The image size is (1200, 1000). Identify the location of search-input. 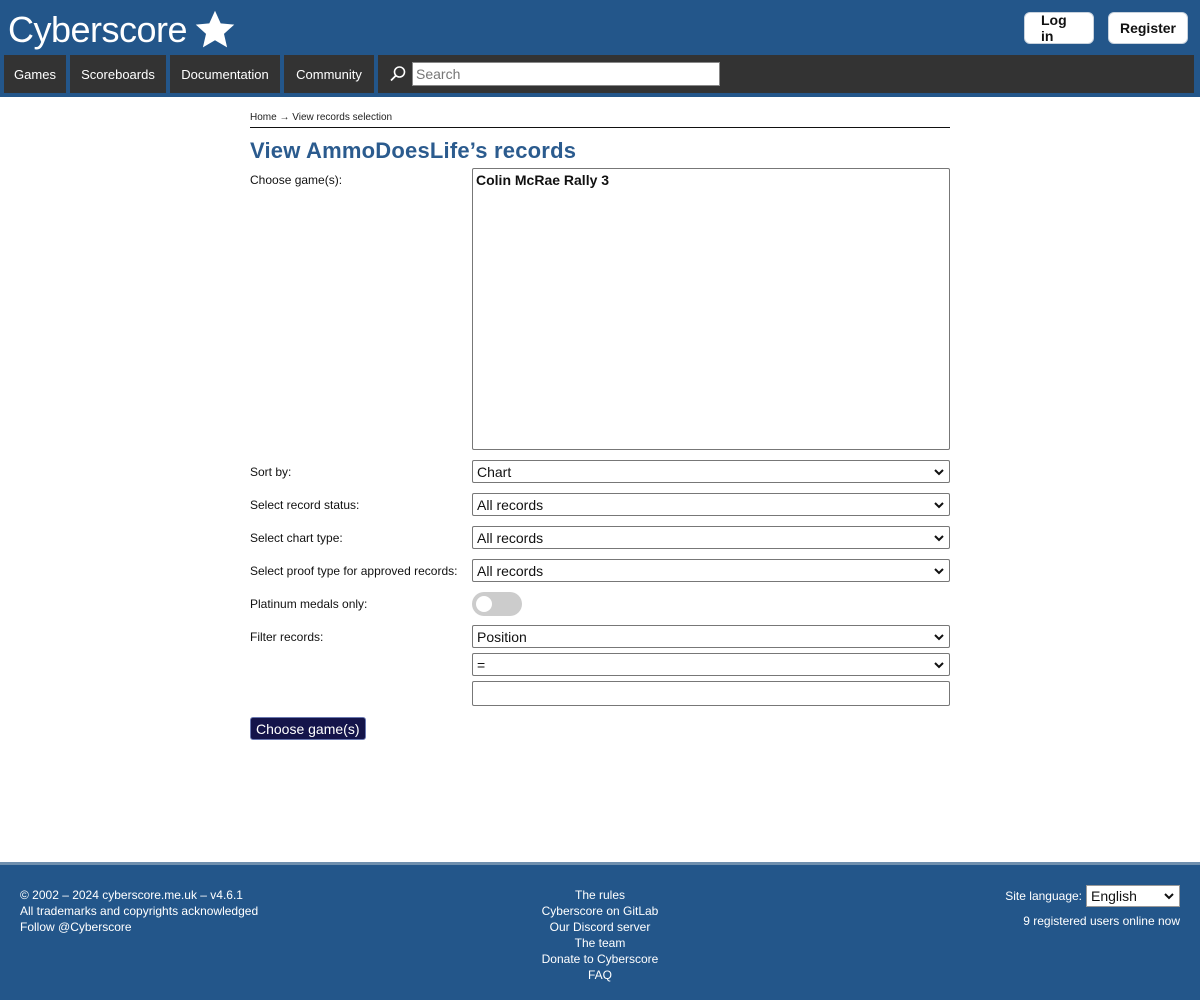
(566, 74).